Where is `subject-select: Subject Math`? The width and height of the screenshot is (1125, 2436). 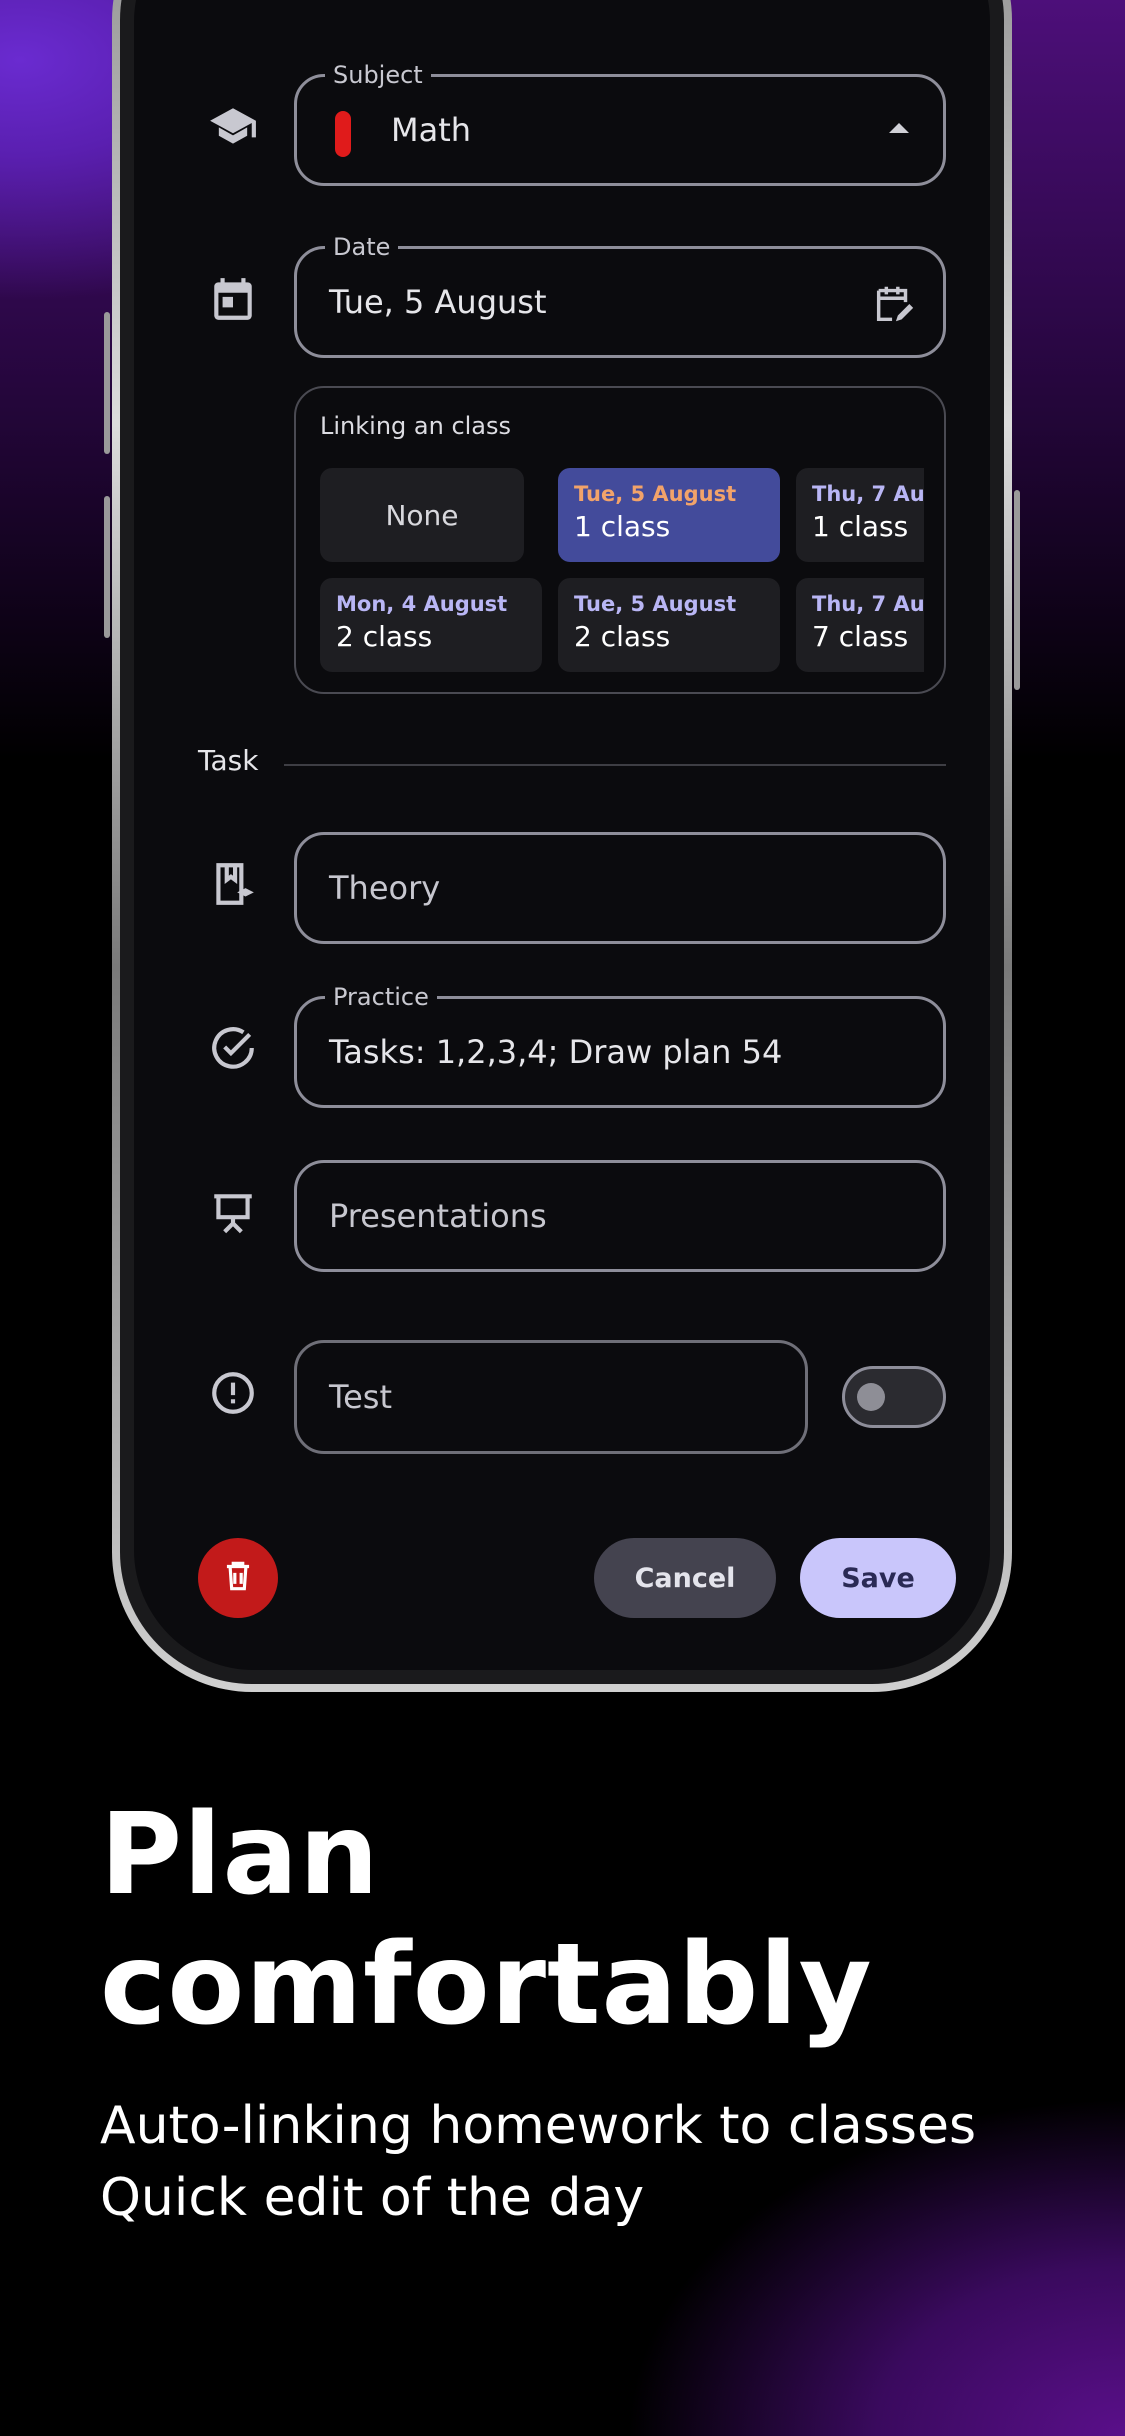 subject-select: Subject Math is located at coordinates (620, 124).